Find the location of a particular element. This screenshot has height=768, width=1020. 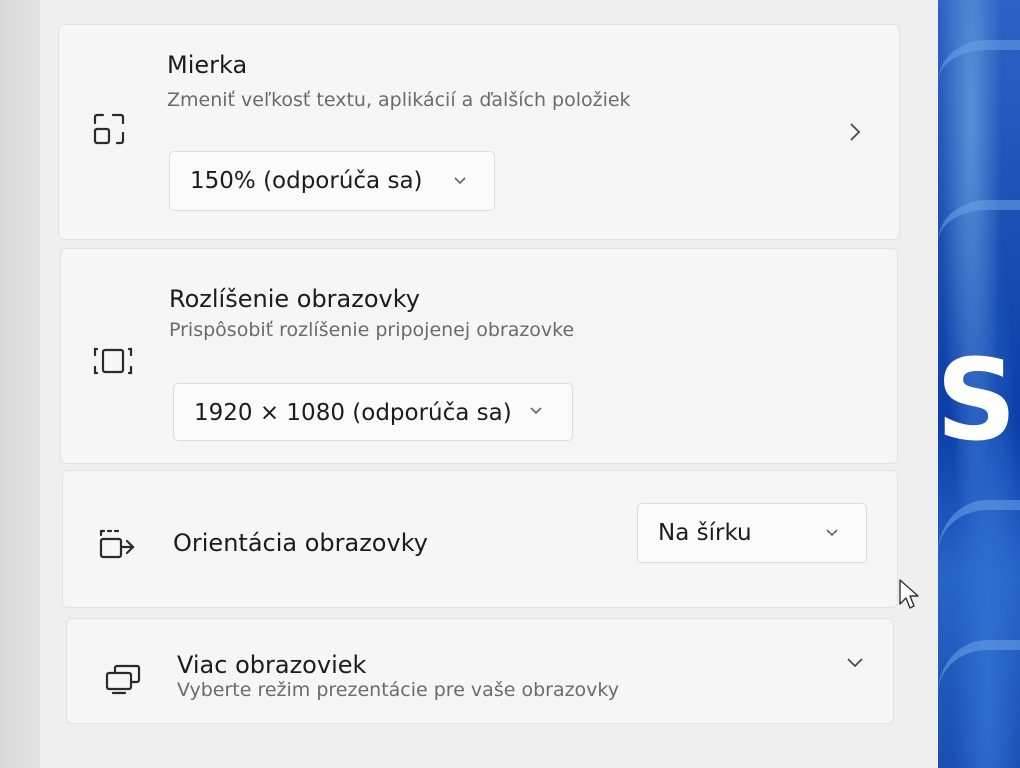

orientation-title: Orientácia obrazovky is located at coordinates (300, 543).